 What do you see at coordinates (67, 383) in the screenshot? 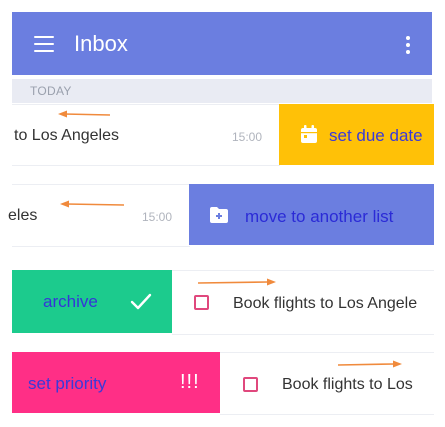
I see `set-priority-label: set priority` at bounding box center [67, 383].